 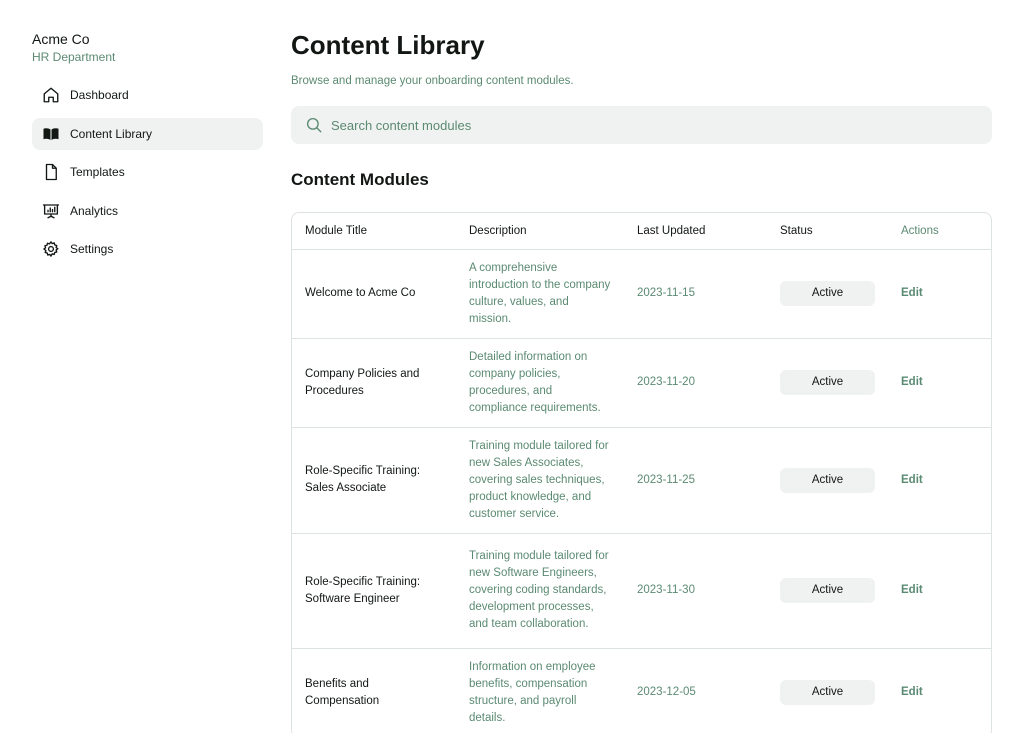 I want to click on module-title: Welcome to Acme Co, so click(x=374, y=293).